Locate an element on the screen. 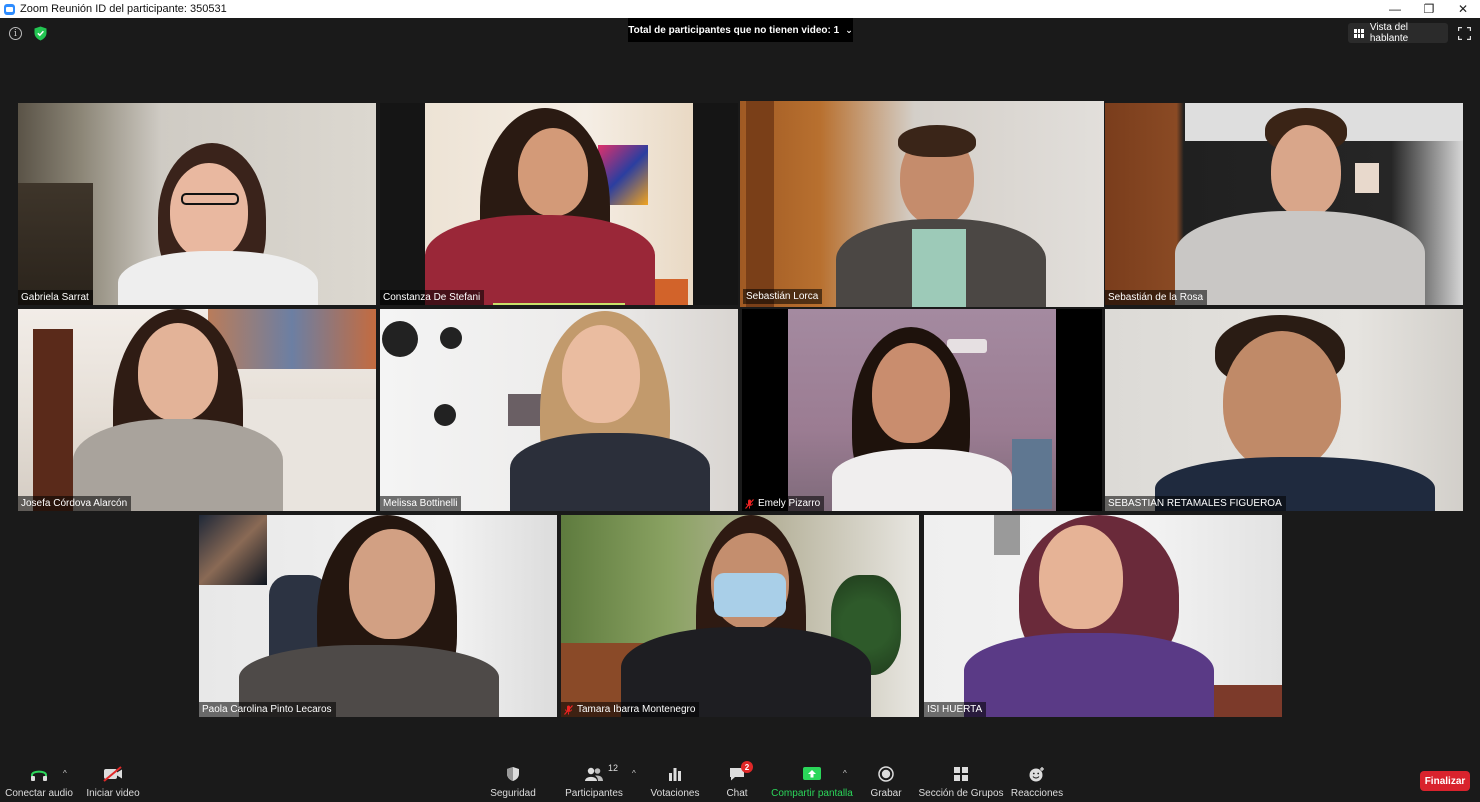  participant-label: Tamara Ibarra Montenegro is located at coordinates (630, 709).